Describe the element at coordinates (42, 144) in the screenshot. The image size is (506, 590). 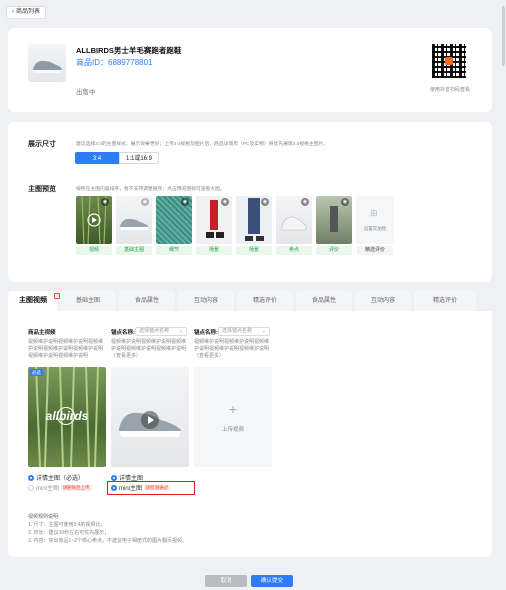
I see `display-size-label: 展示尺寸` at that location.